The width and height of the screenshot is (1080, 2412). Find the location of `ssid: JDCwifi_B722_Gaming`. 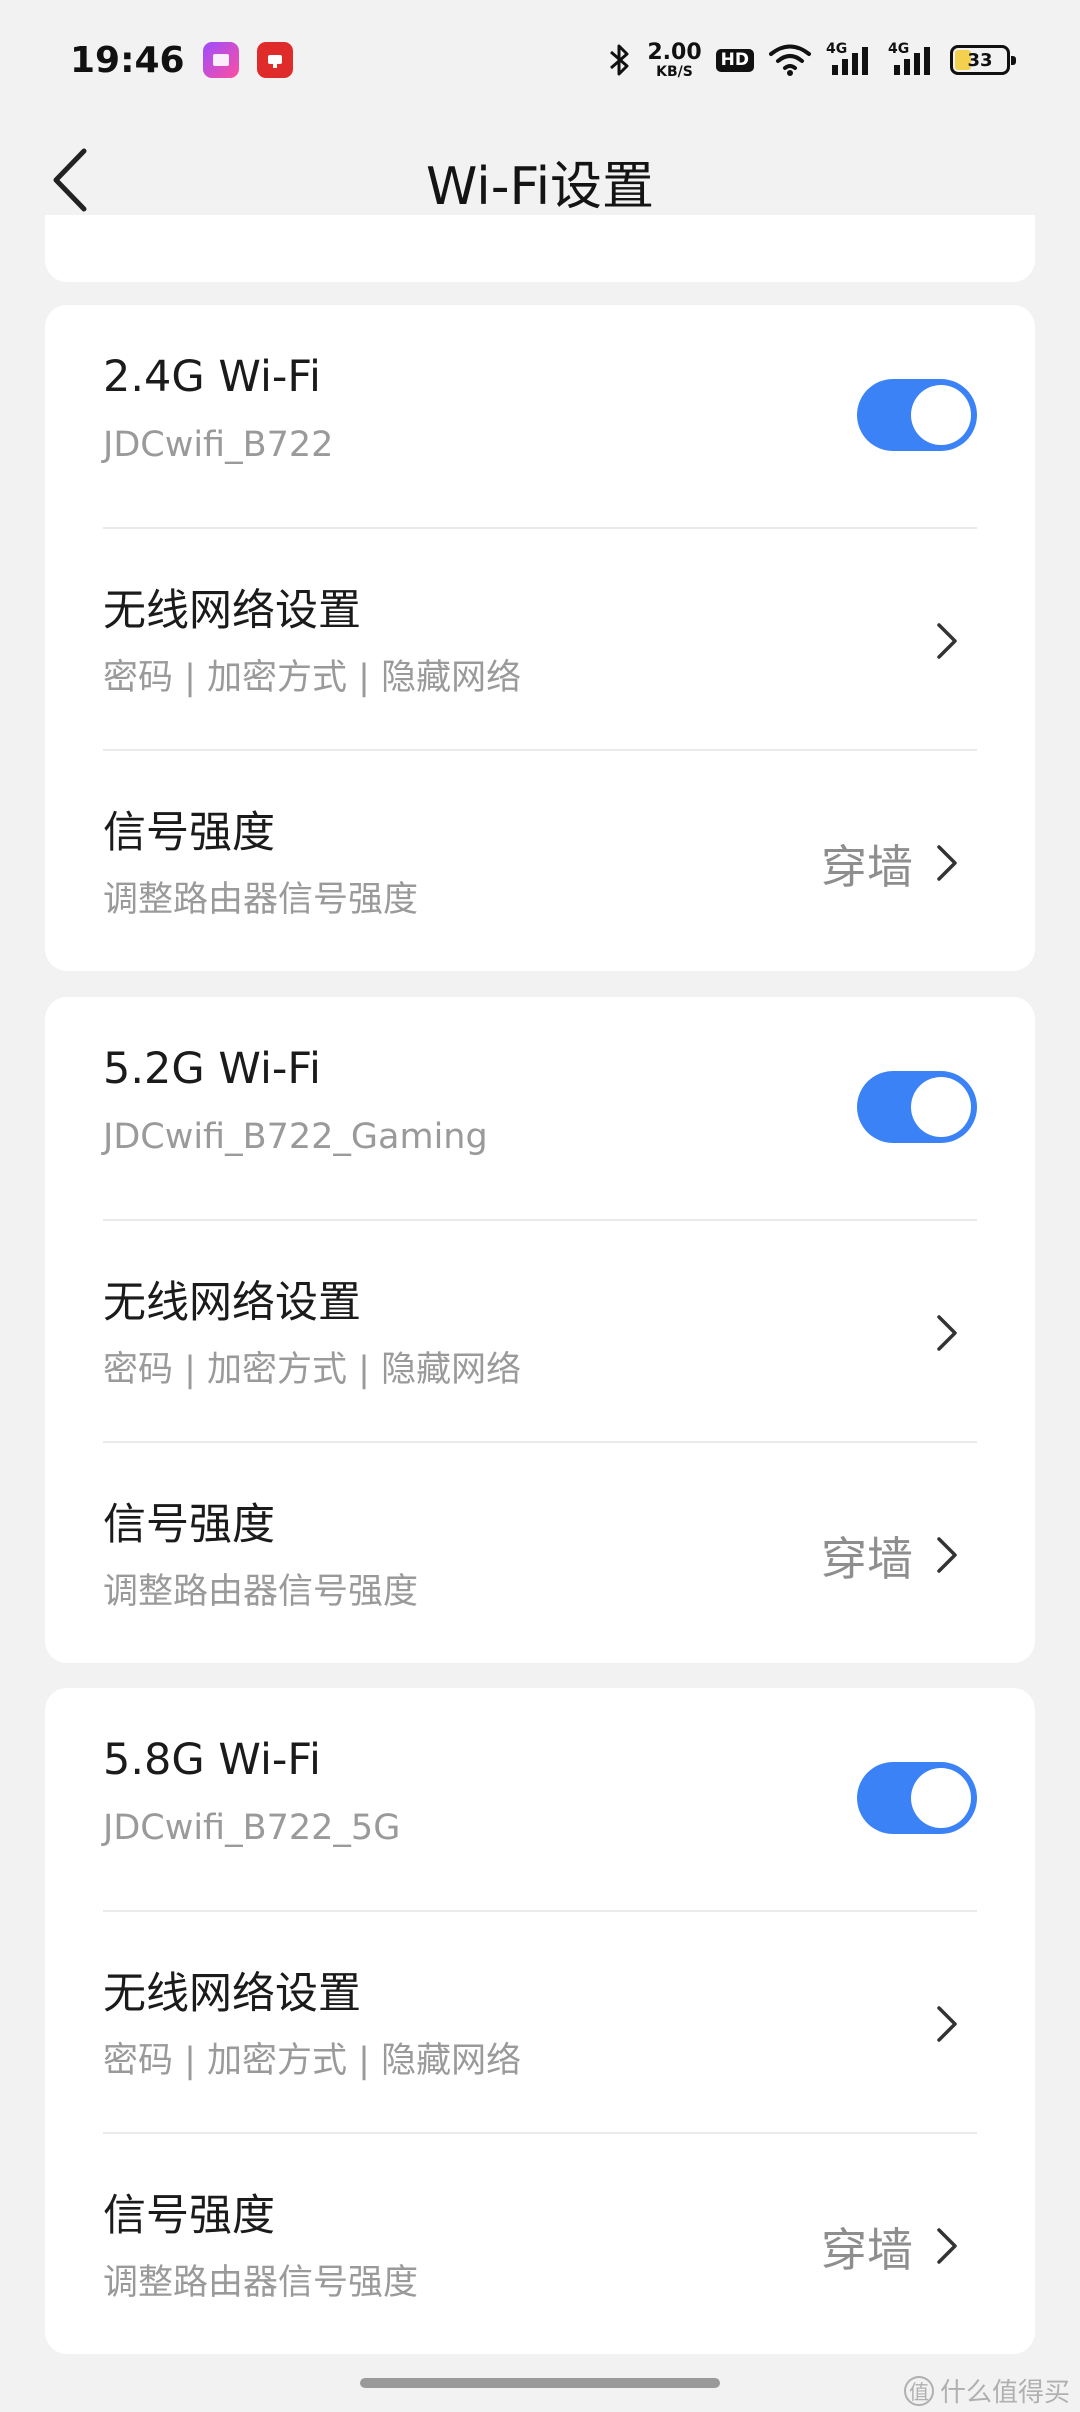

ssid: JDCwifi_B722_Gaming is located at coordinates (295, 1137).